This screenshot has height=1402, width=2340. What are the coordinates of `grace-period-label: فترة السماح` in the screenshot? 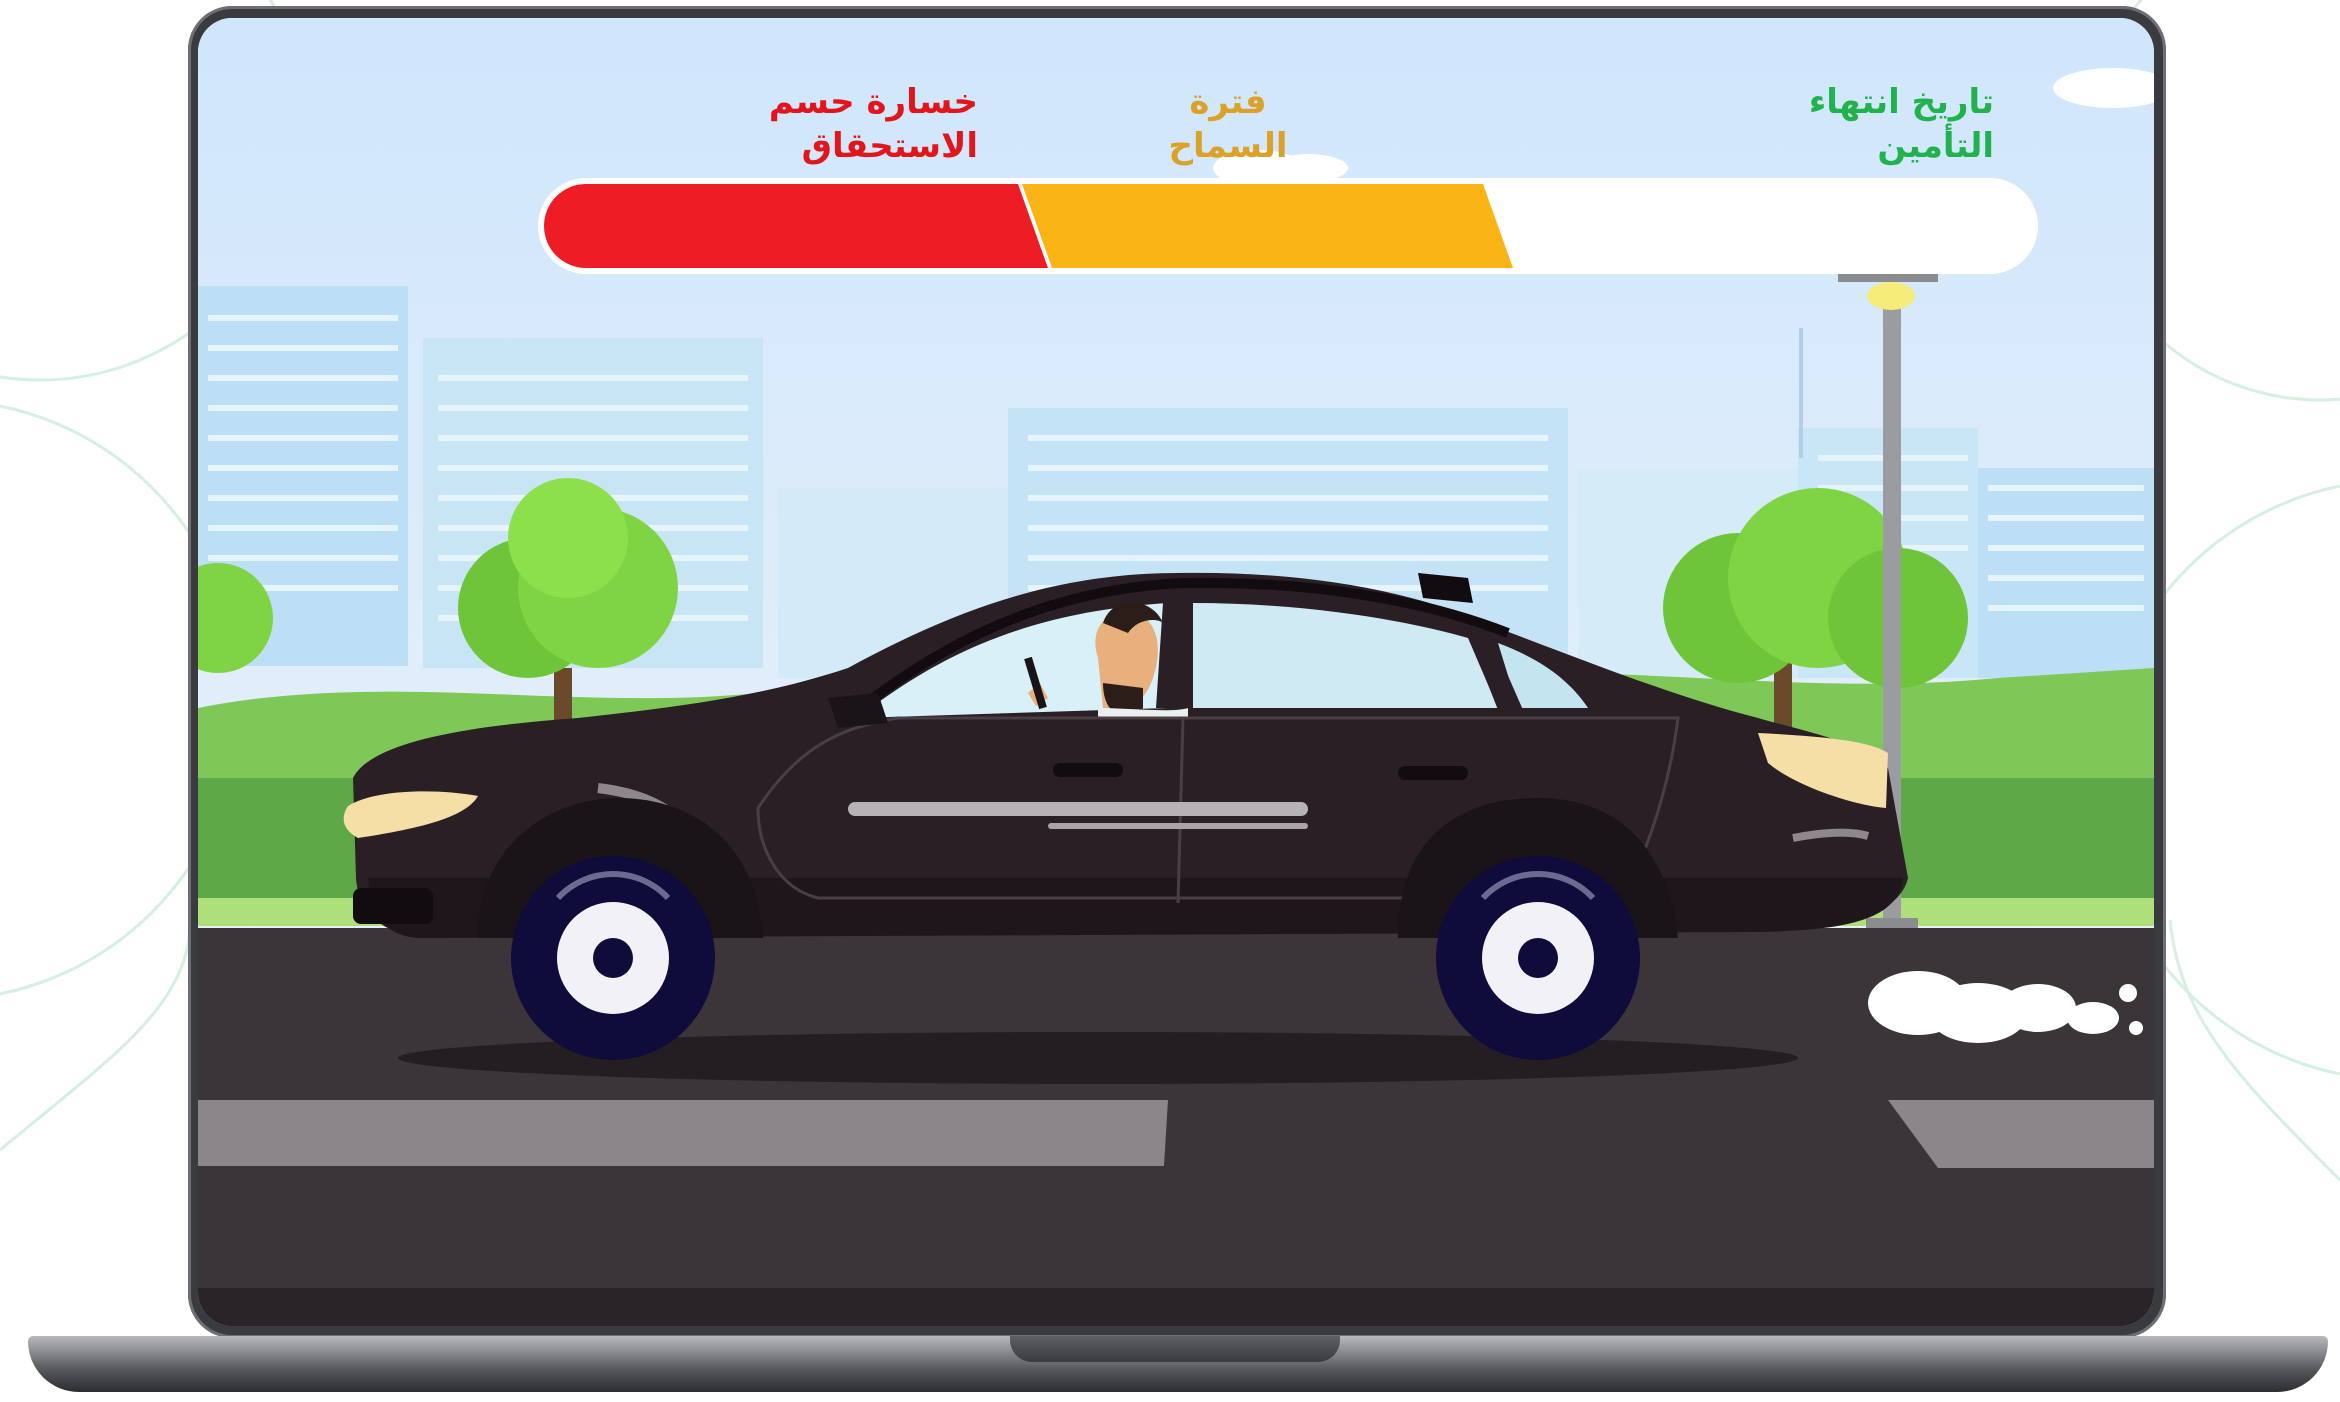 It's located at (1228, 124).